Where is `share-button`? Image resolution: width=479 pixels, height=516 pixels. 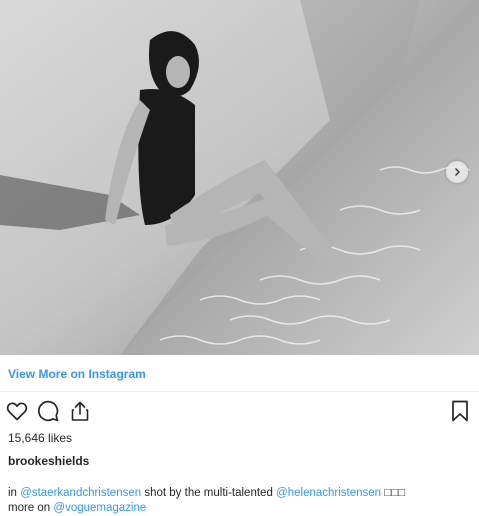
share-button is located at coordinates (81, 412).